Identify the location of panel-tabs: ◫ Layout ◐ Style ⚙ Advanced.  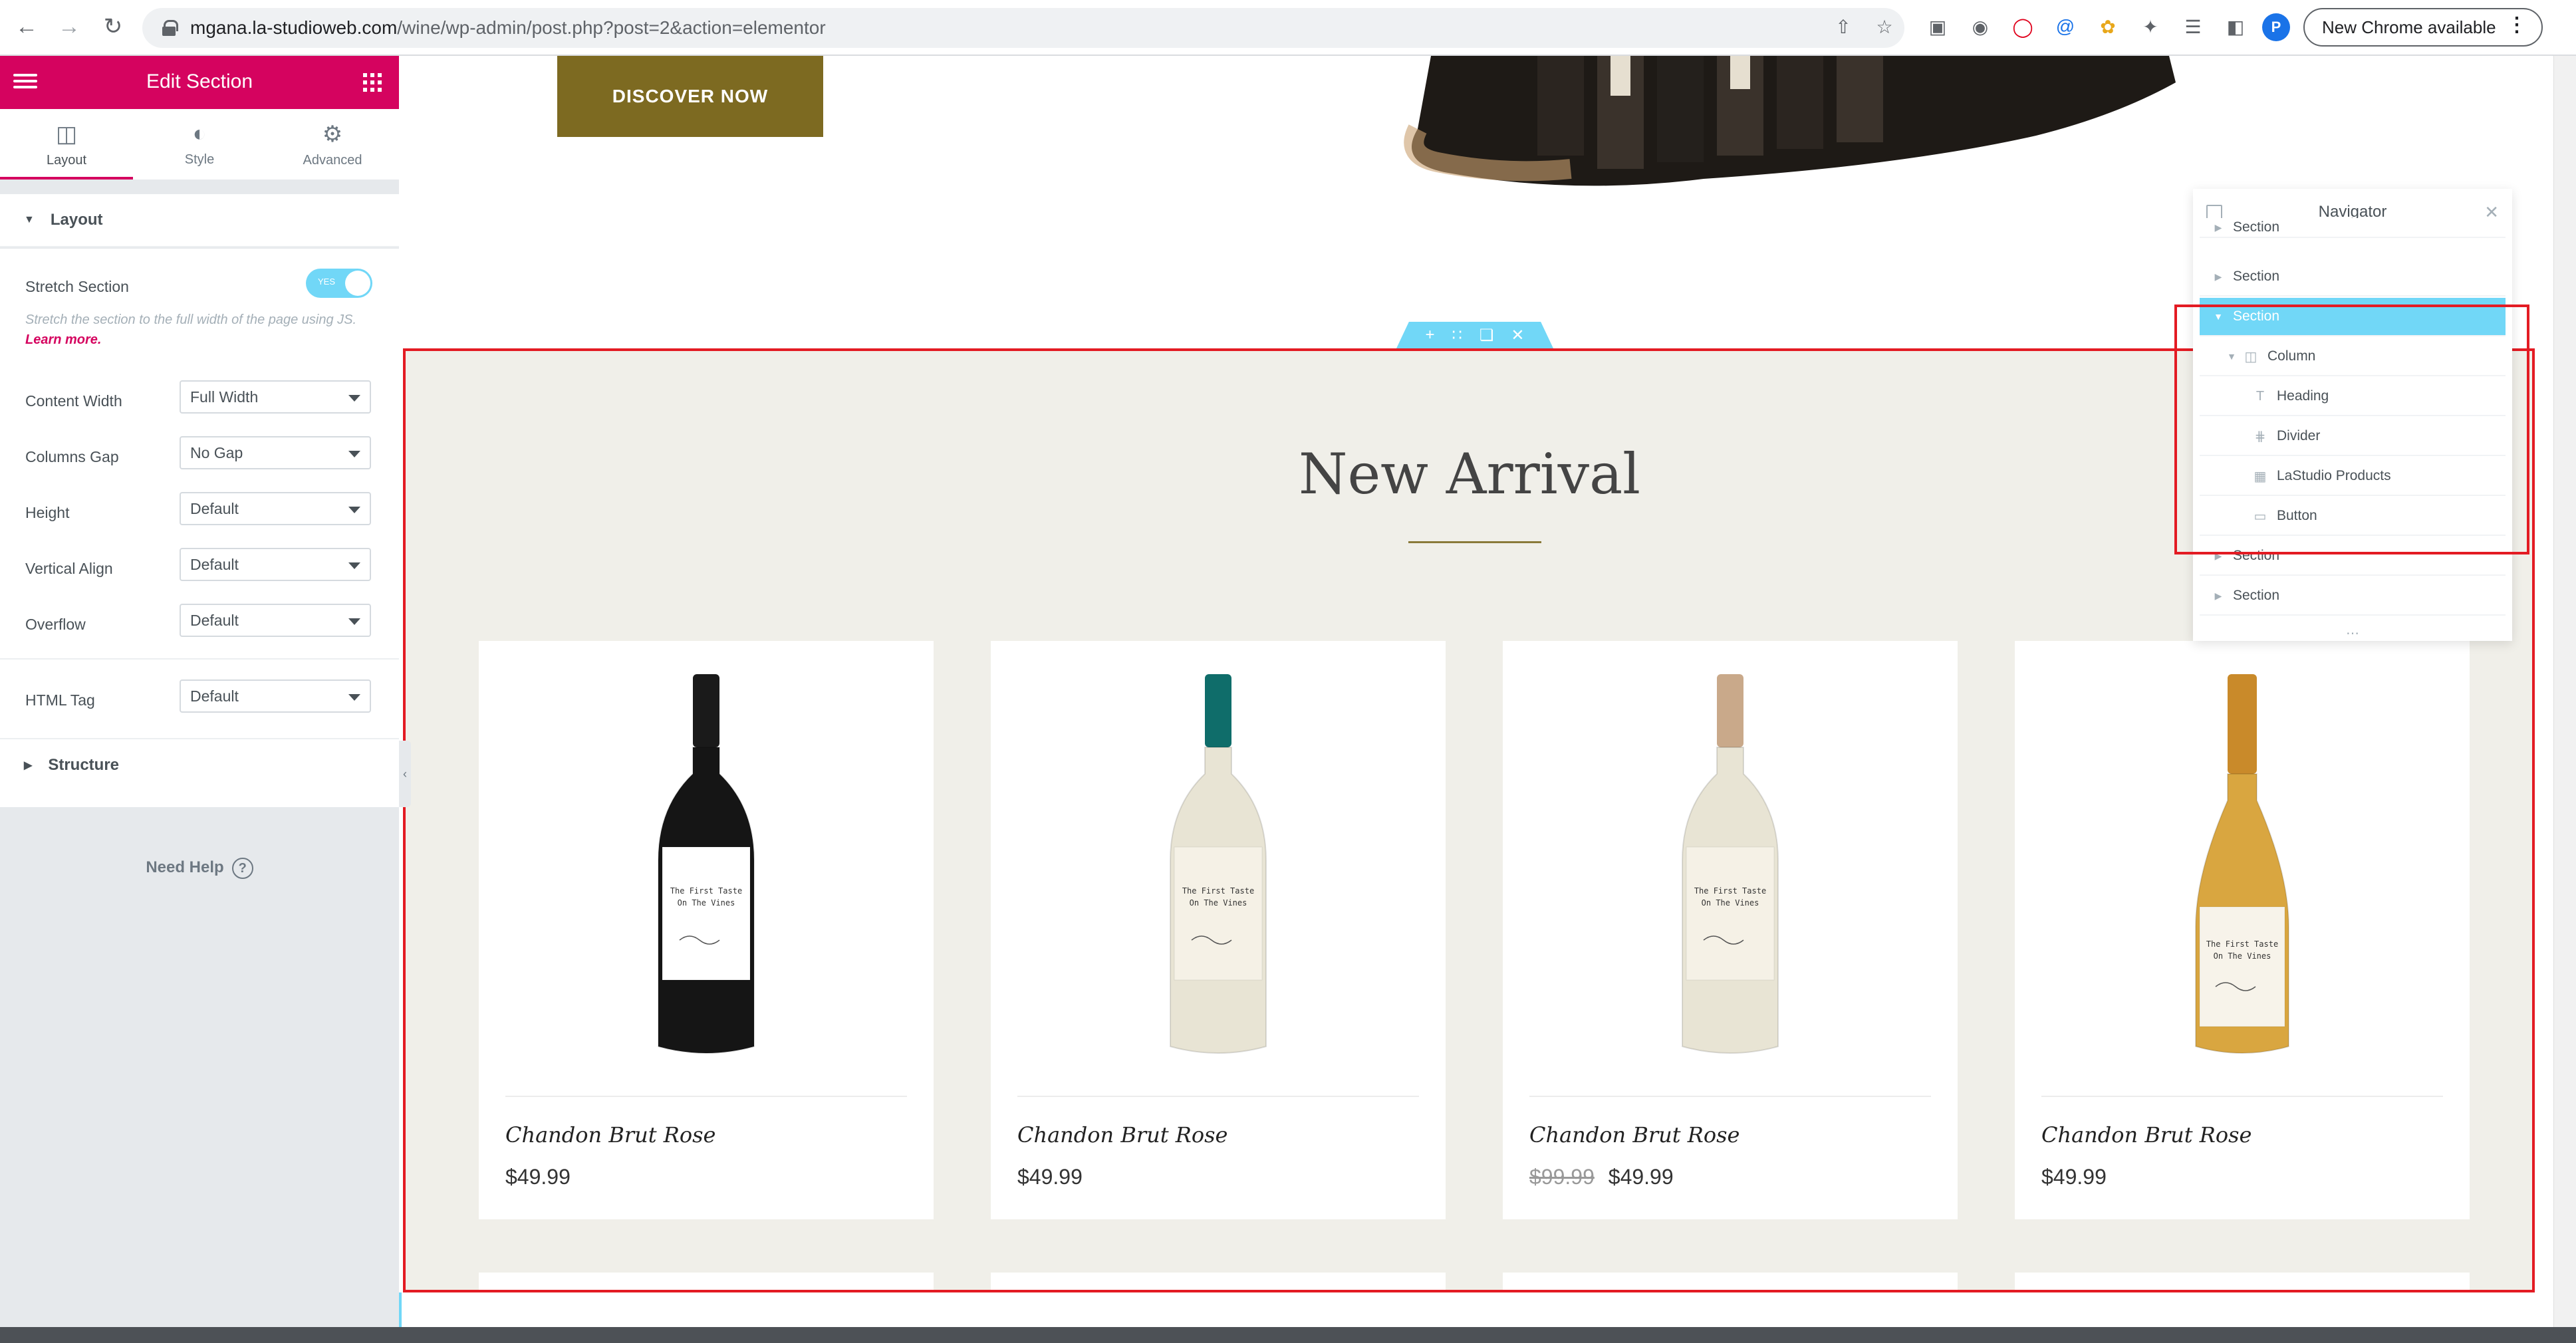
(199, 145).